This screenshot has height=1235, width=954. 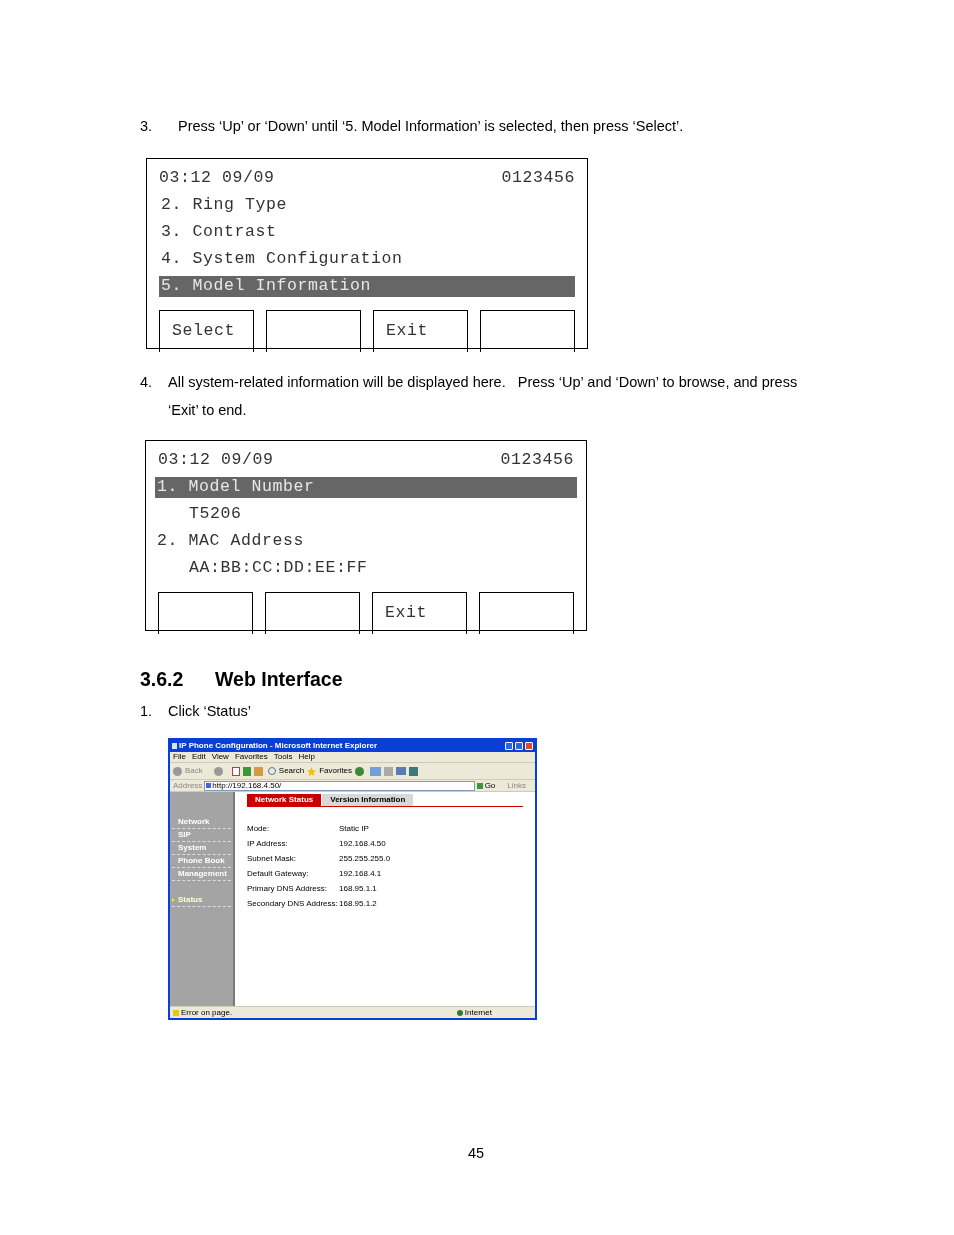 What do you see at coordinates (147, 711) in the screenshot?
I see `step-number: 1.` at bounding box center [147, 711].